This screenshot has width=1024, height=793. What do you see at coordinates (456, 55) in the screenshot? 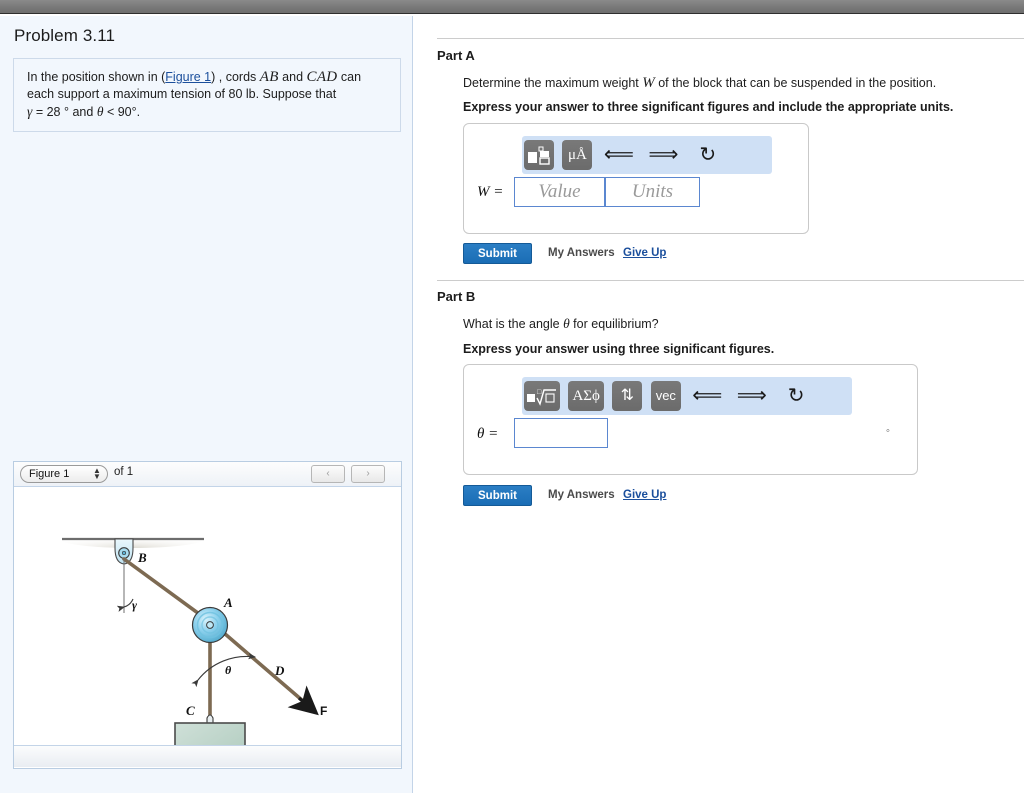
I see `part-a-label: Part A` at bounding box center [456, 55].